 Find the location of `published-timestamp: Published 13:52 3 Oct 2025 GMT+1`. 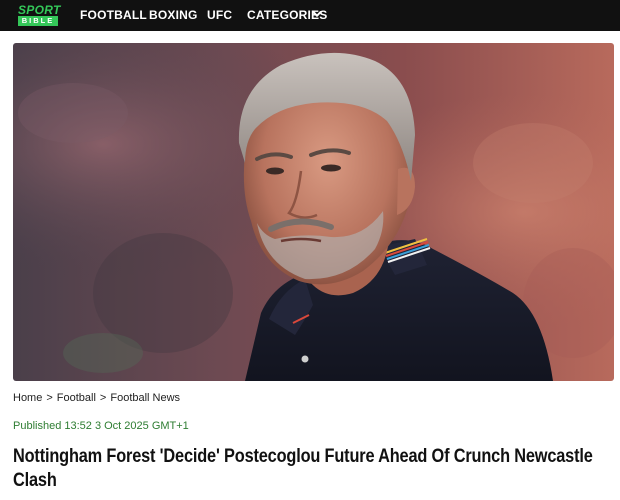

published-timestamp: Published 13:52 3 Oct 2025 GMT+1 is located at coordinates (101, 426).